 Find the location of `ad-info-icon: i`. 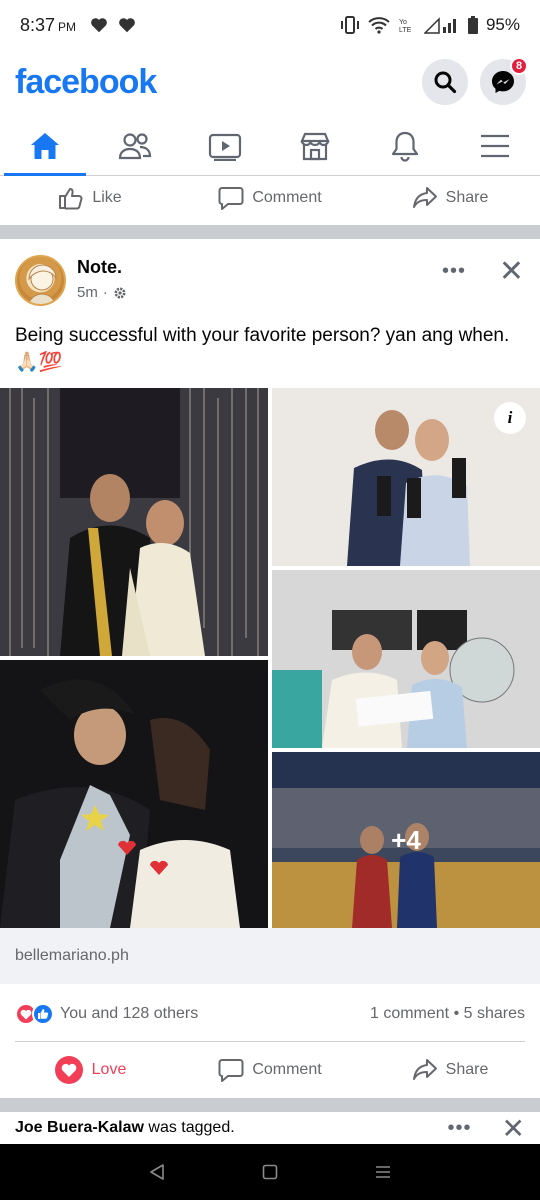

ad-info-icon: i is located at coordinates (510, 418).